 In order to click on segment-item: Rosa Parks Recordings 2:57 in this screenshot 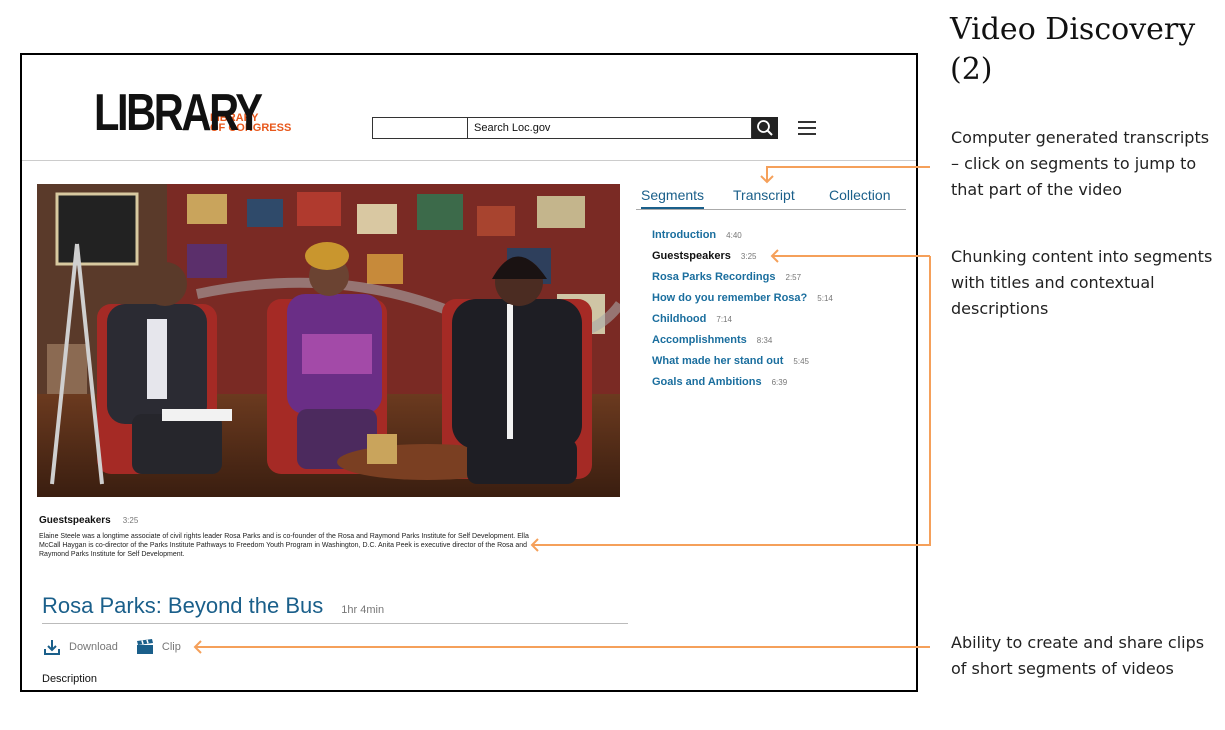, I will do `click(742, 281)`.